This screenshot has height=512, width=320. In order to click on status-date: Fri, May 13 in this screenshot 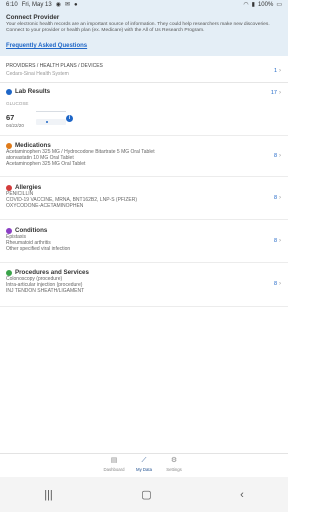, I will do `click(36, 5)`.